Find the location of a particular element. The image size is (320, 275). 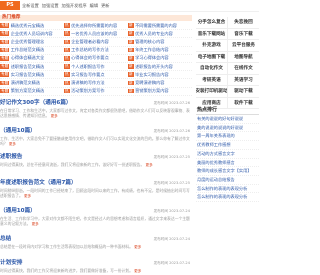

hot-ranking-item: 美丽的优秀教师感言 is located at coordinates (227, 163).